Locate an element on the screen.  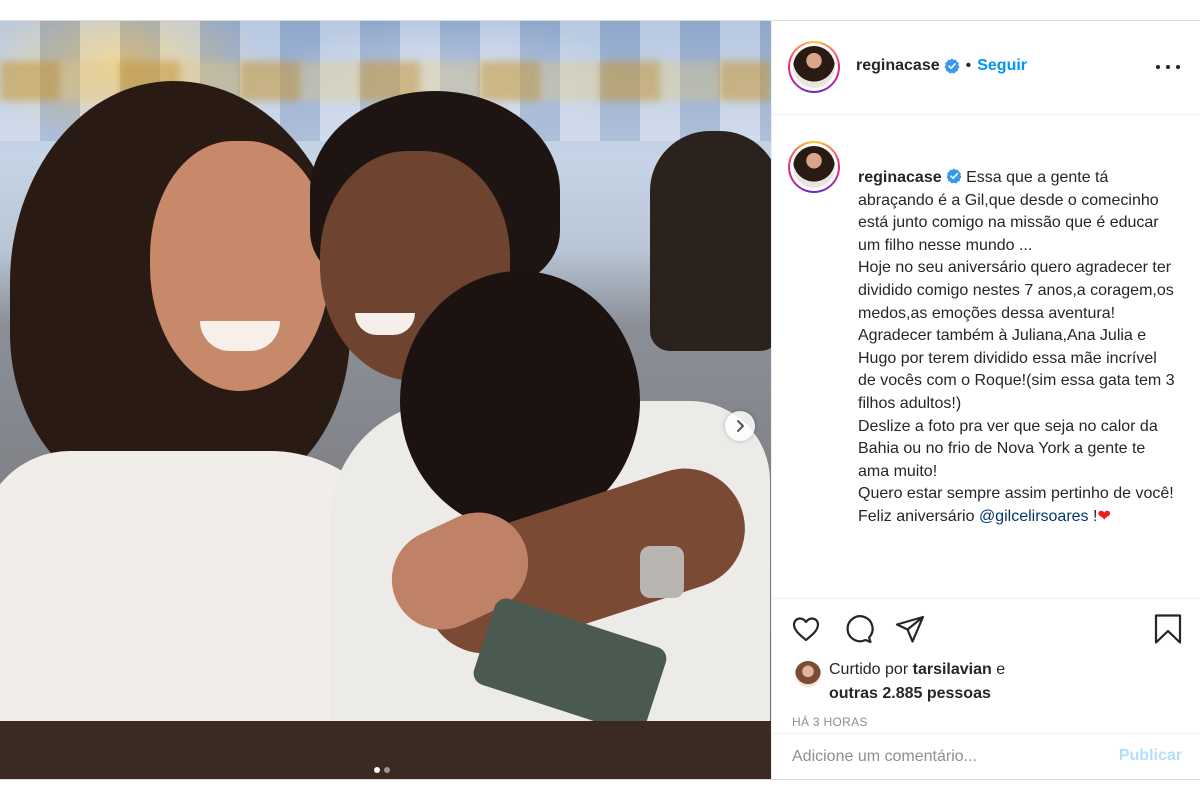
photo-watch is located at coordinates (662, 572).